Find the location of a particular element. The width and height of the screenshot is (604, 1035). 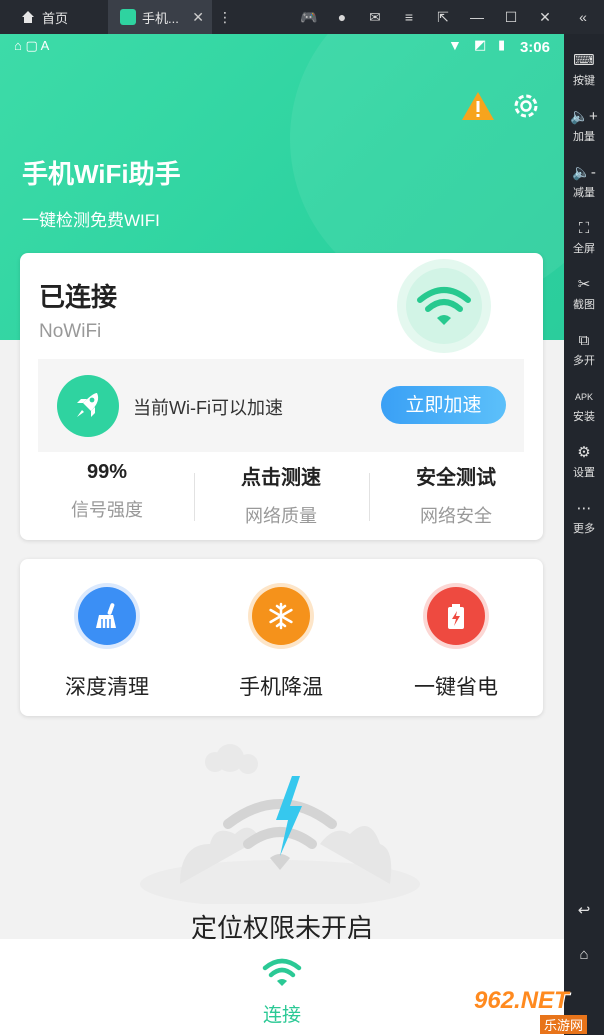

window-close-icon: ✕ is located at coordinates (545, 17).